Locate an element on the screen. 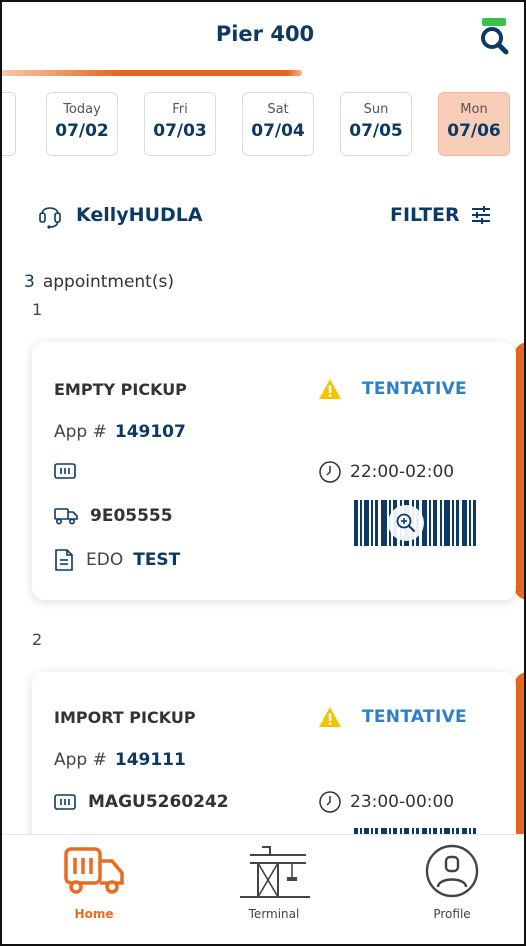 The image size is (526, 946). nav-home: Home is located at coordinates (94, 882).